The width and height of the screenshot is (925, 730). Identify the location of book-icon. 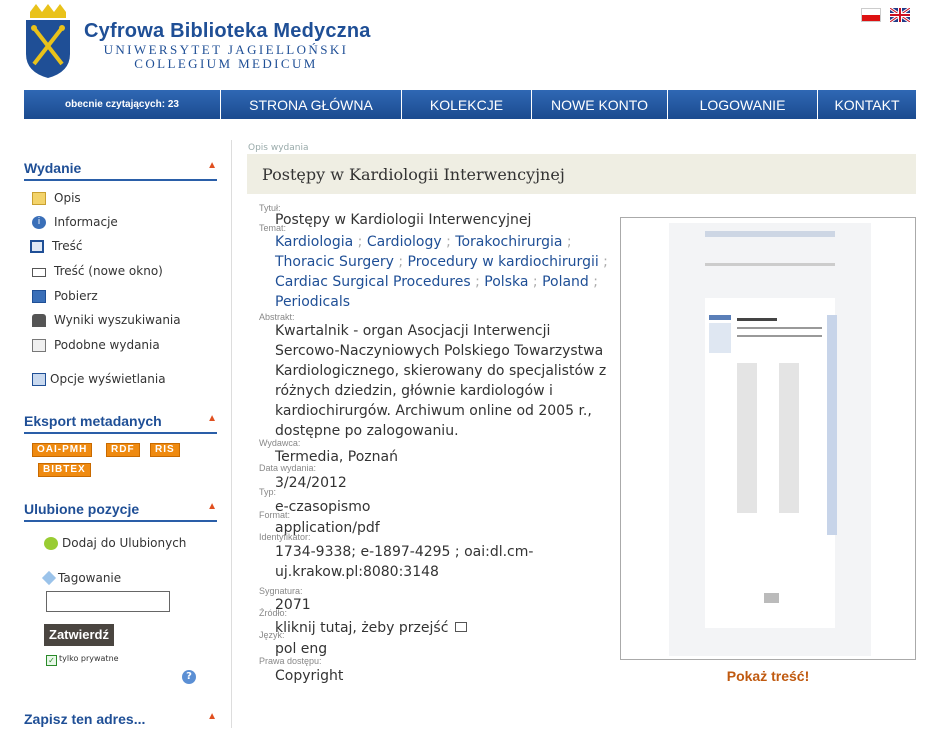
(37, 246).